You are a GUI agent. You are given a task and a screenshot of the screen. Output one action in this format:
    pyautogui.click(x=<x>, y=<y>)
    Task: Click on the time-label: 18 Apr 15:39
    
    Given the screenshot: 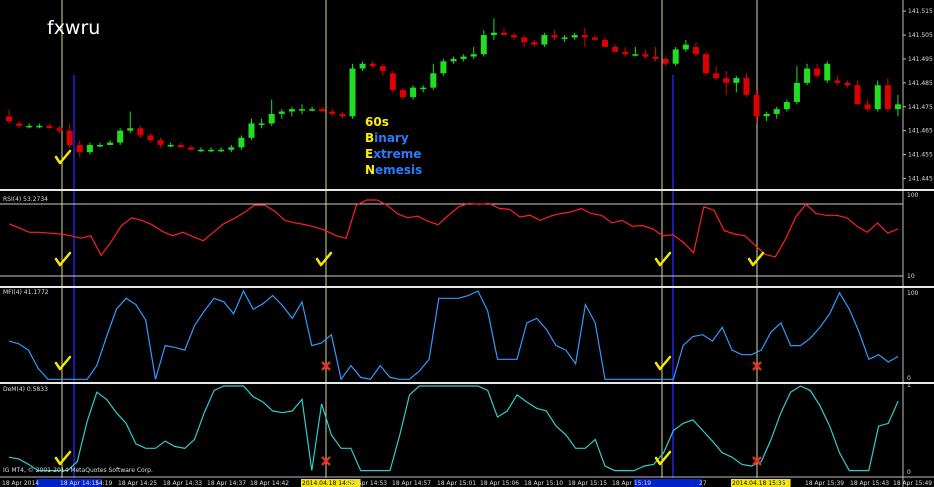 What is the action you would take?
    pyautogui.click(x=824, y=483)
    